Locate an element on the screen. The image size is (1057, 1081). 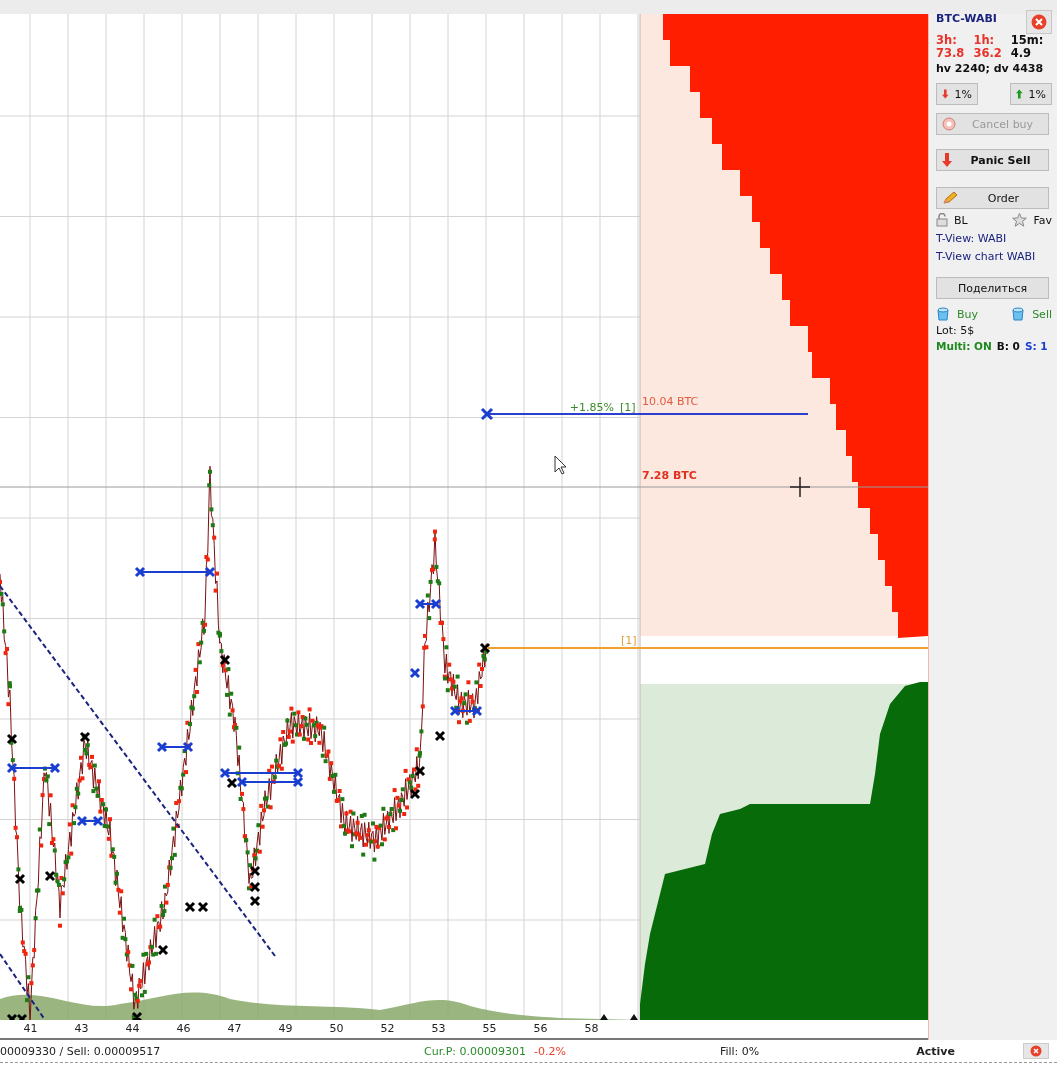
axis-label: 49 is located at coordinates (285, 1029).